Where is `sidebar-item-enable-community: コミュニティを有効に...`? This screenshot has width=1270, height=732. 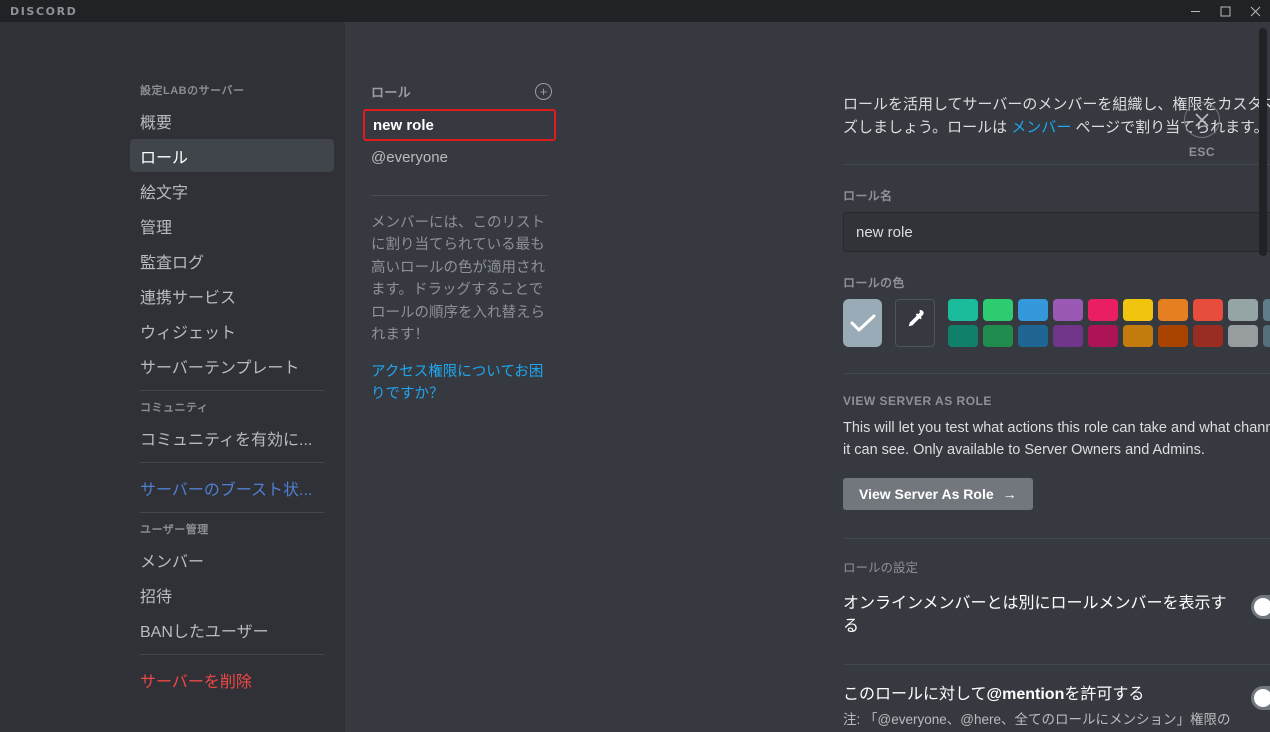
sidebar-item-enable-community: コミュニティを有効に... is located at coordinates (232, 437).